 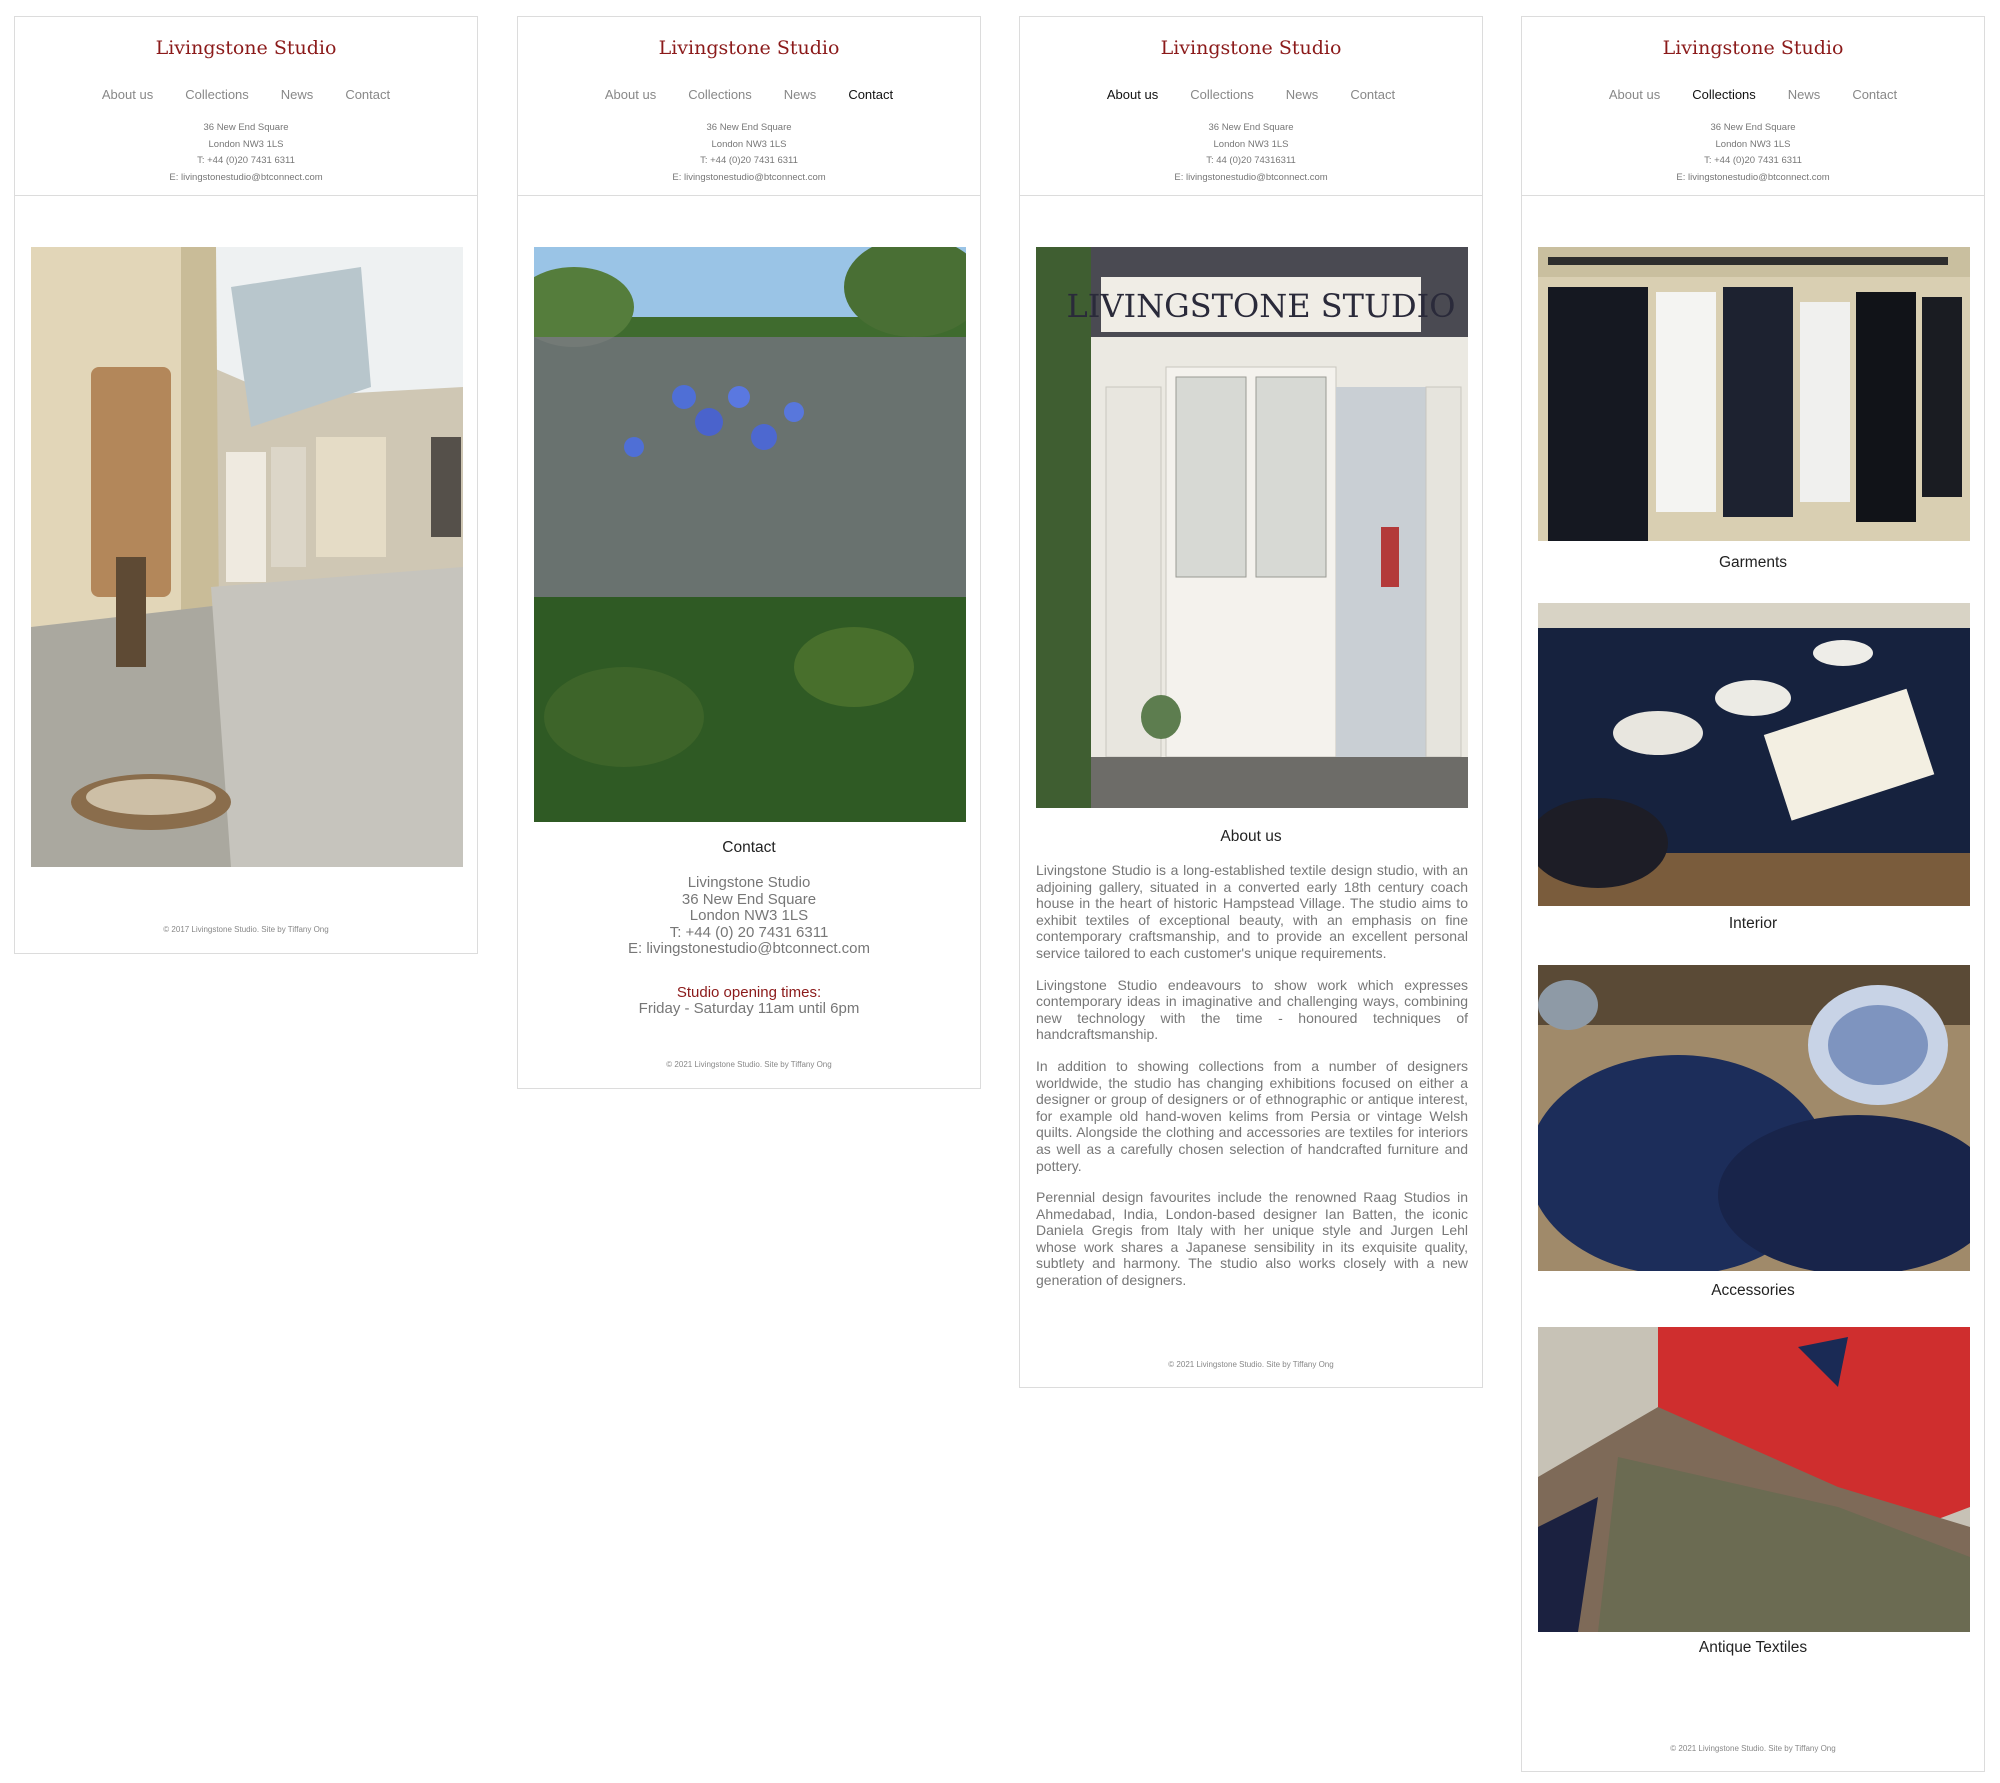 What do you see at coordinates (1261, 306) in the screenshot?
I see `studio-sign-text: LIVINGSTONE STUDIO` at bounding box center [1261, 306].